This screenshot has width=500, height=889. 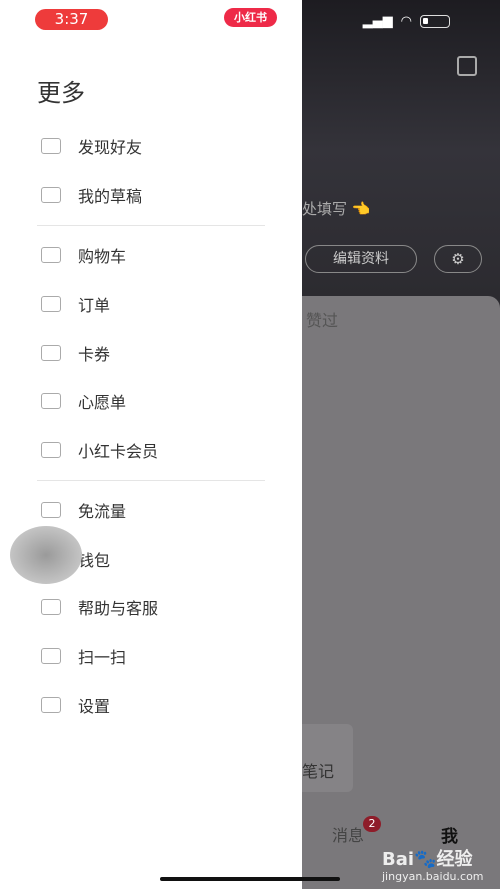 What do you see at coordinates (51, 353) in the screenshot?
I see `coupon-icon` at bounding box center [51, 353].